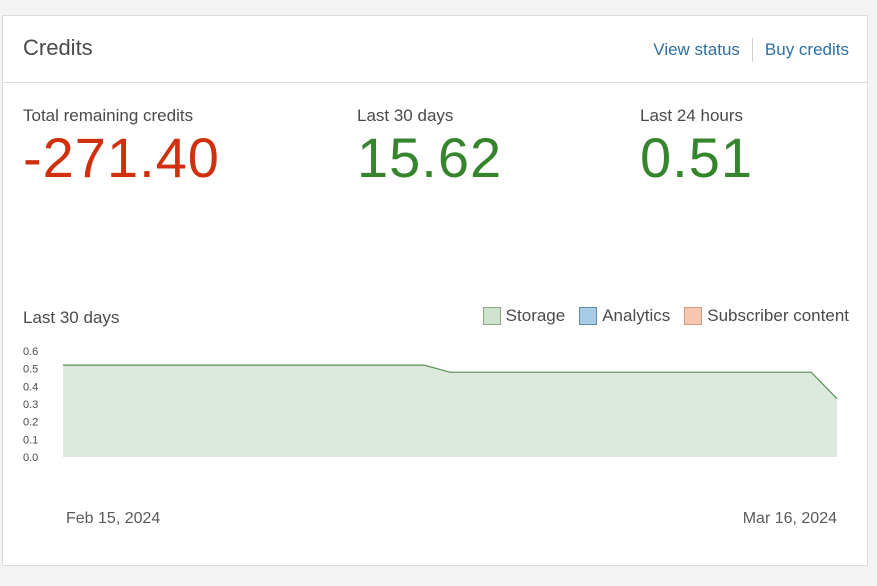  I want to click on view-status-link: View status, so click(696, 50).